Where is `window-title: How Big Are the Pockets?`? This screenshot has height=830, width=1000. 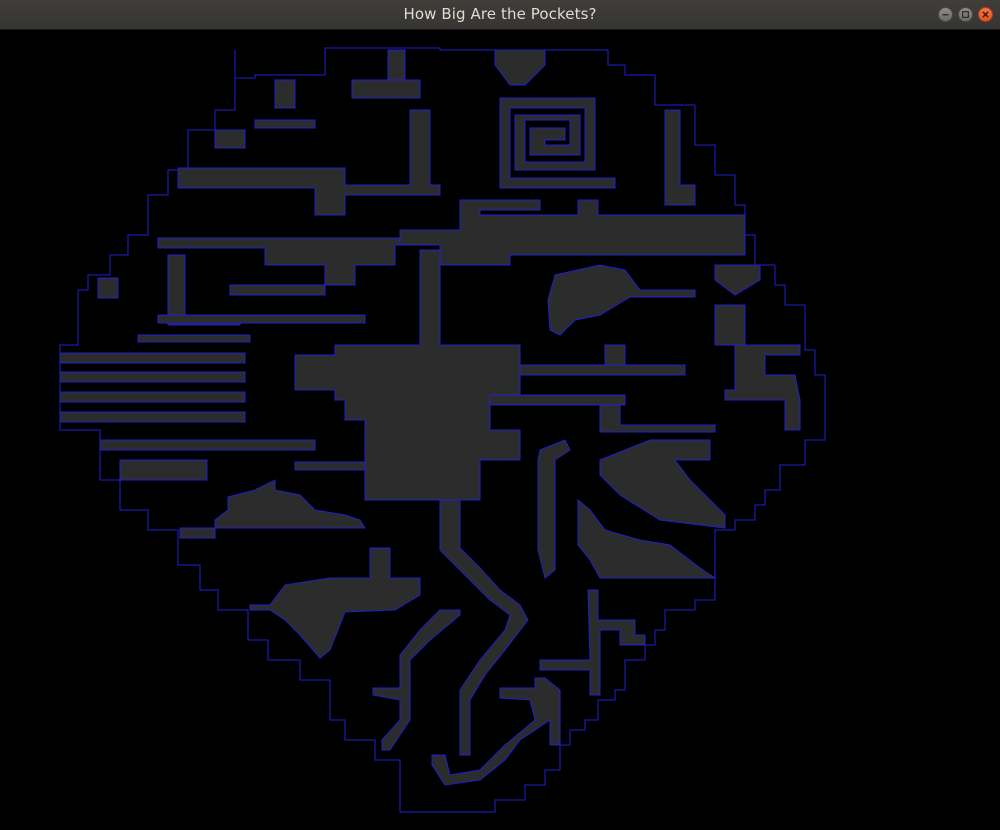
window-title: How Big Are the Pockets? is located at coordinates (500, 14).